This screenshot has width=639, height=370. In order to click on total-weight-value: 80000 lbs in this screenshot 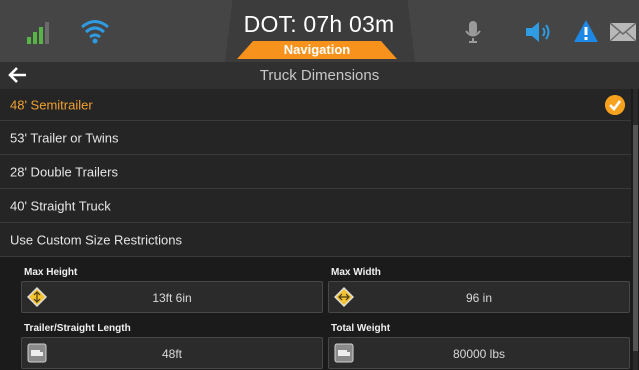, I will do `click(479, 354)`.